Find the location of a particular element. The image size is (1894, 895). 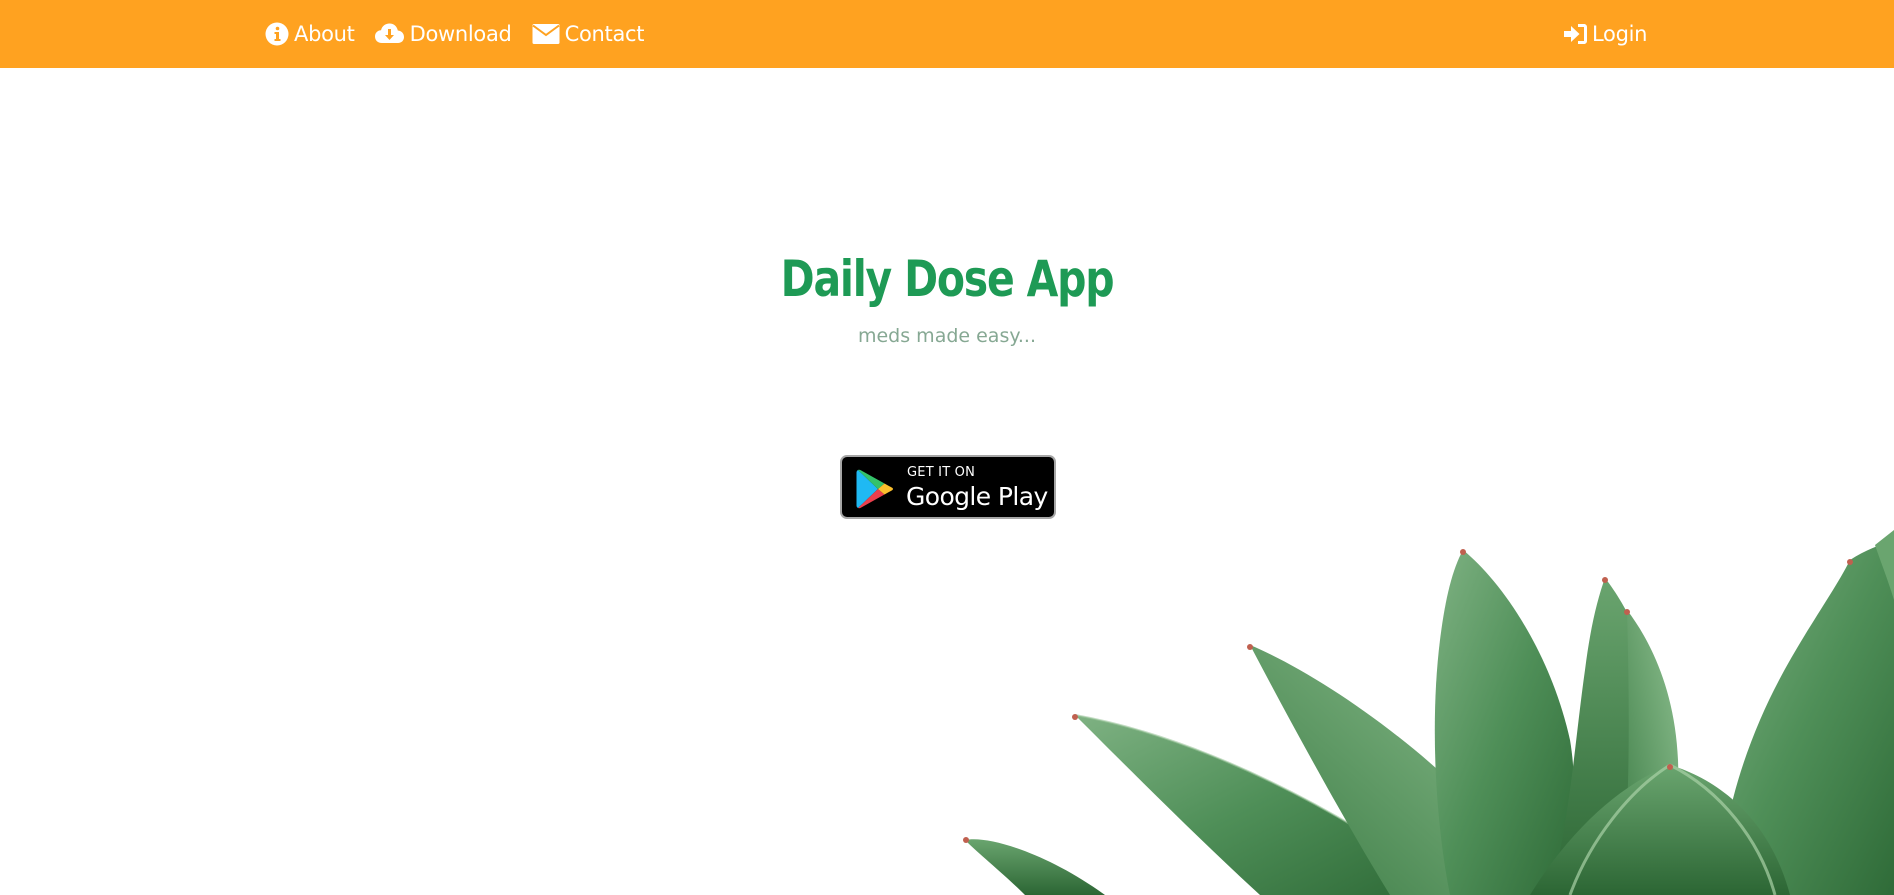

nav-download-link: Download is located at coordinates (443, 34).